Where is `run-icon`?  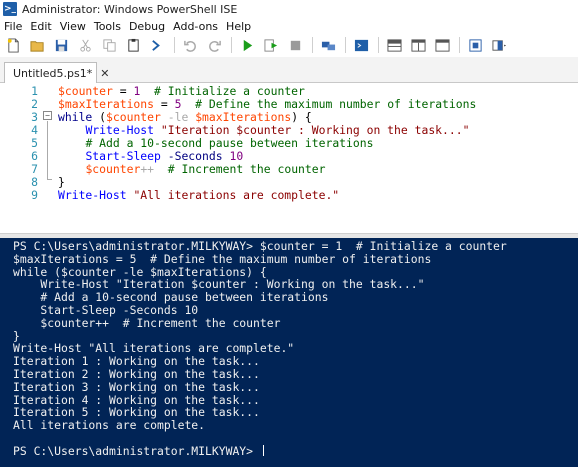 run-icon is located at coordinates (247, 45).